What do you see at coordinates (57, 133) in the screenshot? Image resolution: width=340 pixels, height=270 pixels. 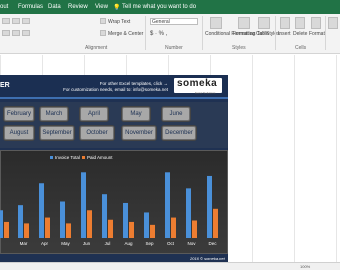 I see `month-button-september: September` at bounding box center [57, 133].